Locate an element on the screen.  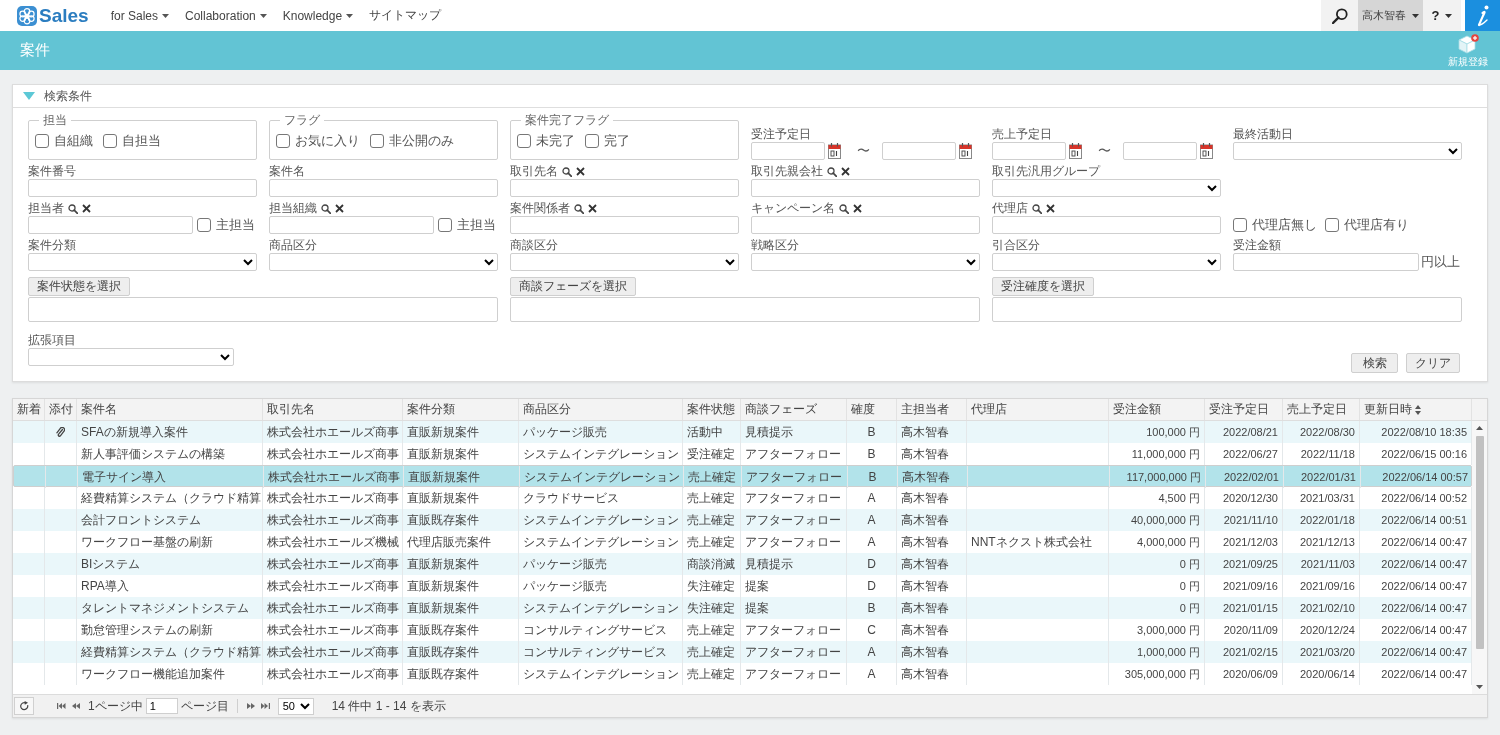
column-header: 新着 is located at coordinates (29, 409).